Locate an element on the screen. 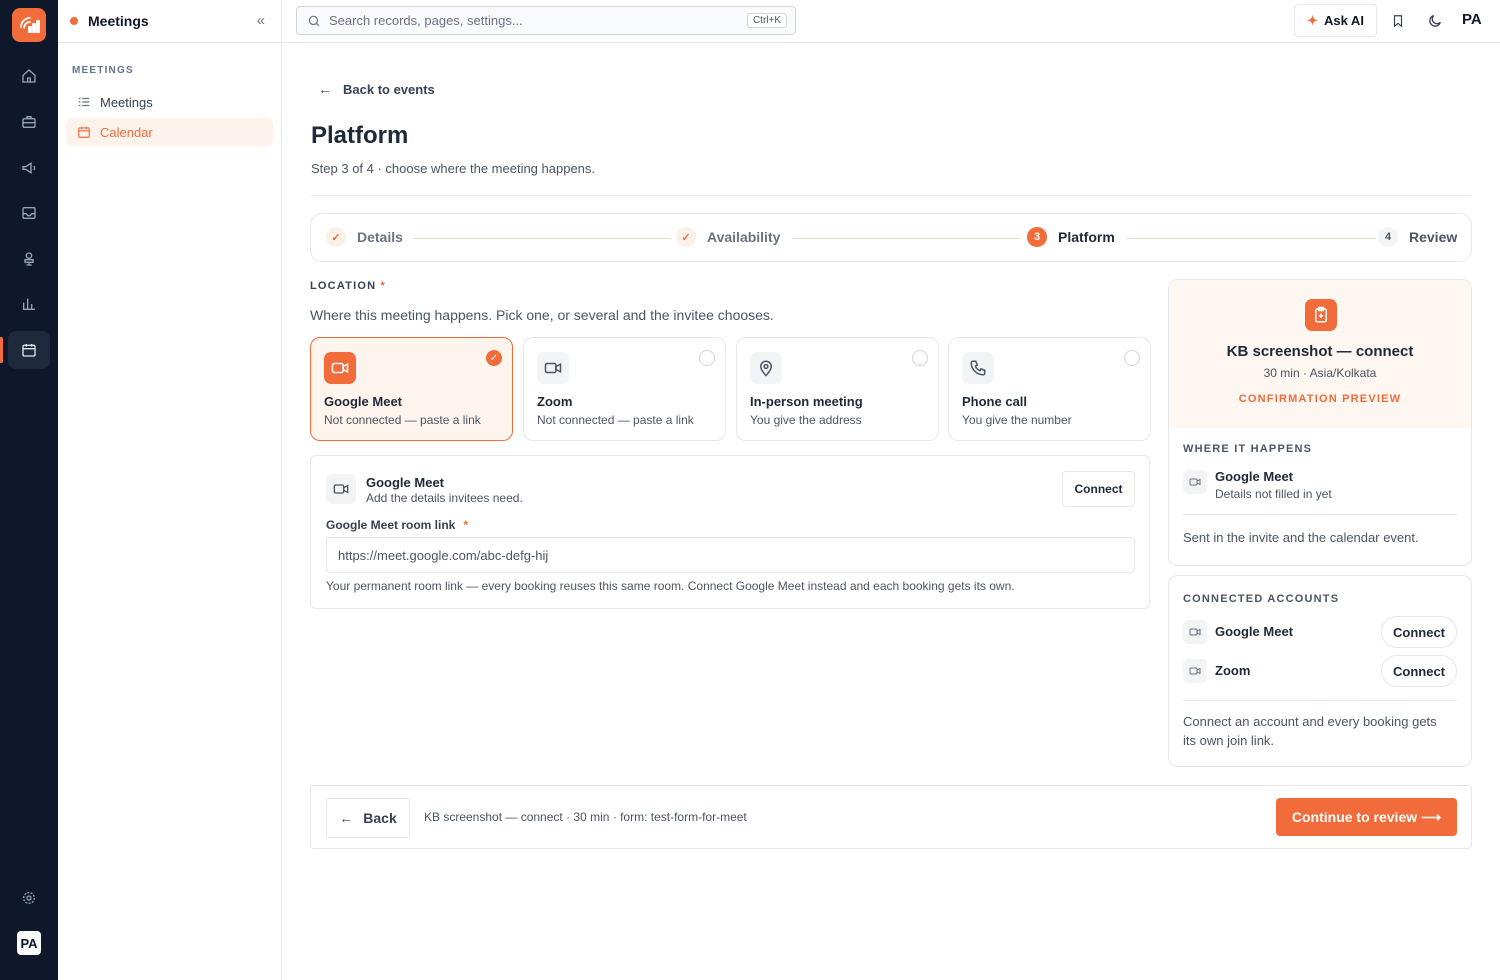 This screenshot has width=1500, height=980. where-it-happens-label: WHERE IT HAPPENS is located at coordinates (1248, 449).